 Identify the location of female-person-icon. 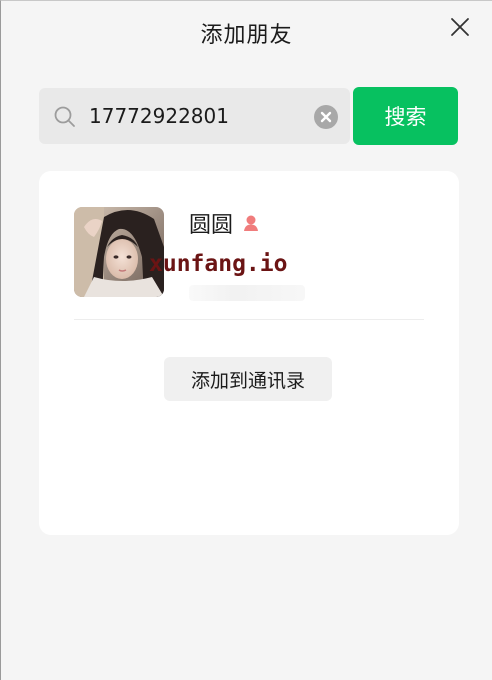
(251, 223).